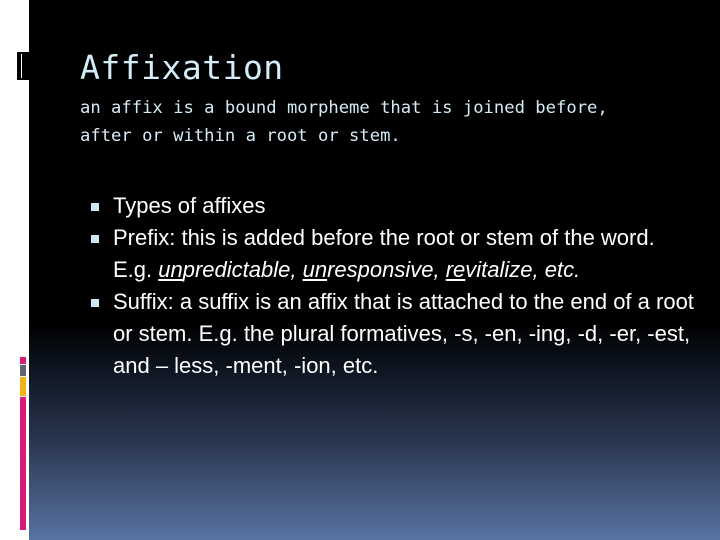 The width and height of the screenshot is (720, 540). What do you see at coordinates (556, 269) in the screenshot?
I see `example-tail: , etc.` at bounding box center [556, 269].